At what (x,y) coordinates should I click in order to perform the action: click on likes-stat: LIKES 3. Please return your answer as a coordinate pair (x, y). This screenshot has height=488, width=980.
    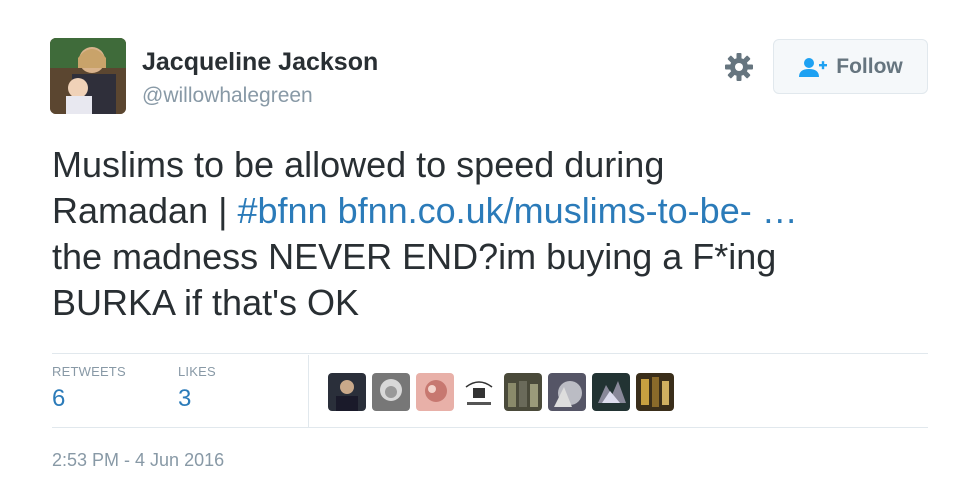
    Looking at the image, I should click on (197, 388).